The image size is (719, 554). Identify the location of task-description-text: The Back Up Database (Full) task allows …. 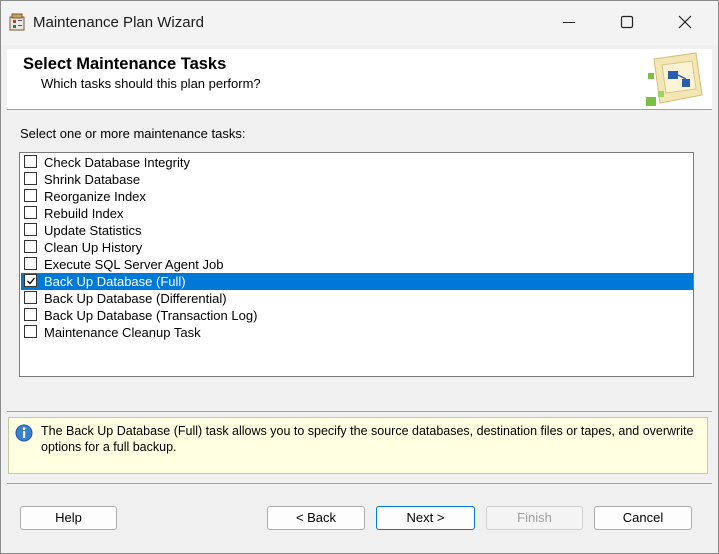
(367, 439).